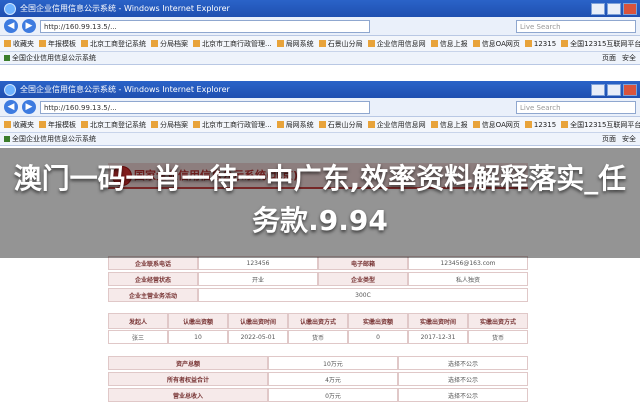  What do you see at coordinates (188, 395) in the screenshot?
I see `field-label: 营业总收入` at bounding box center [188, 395].